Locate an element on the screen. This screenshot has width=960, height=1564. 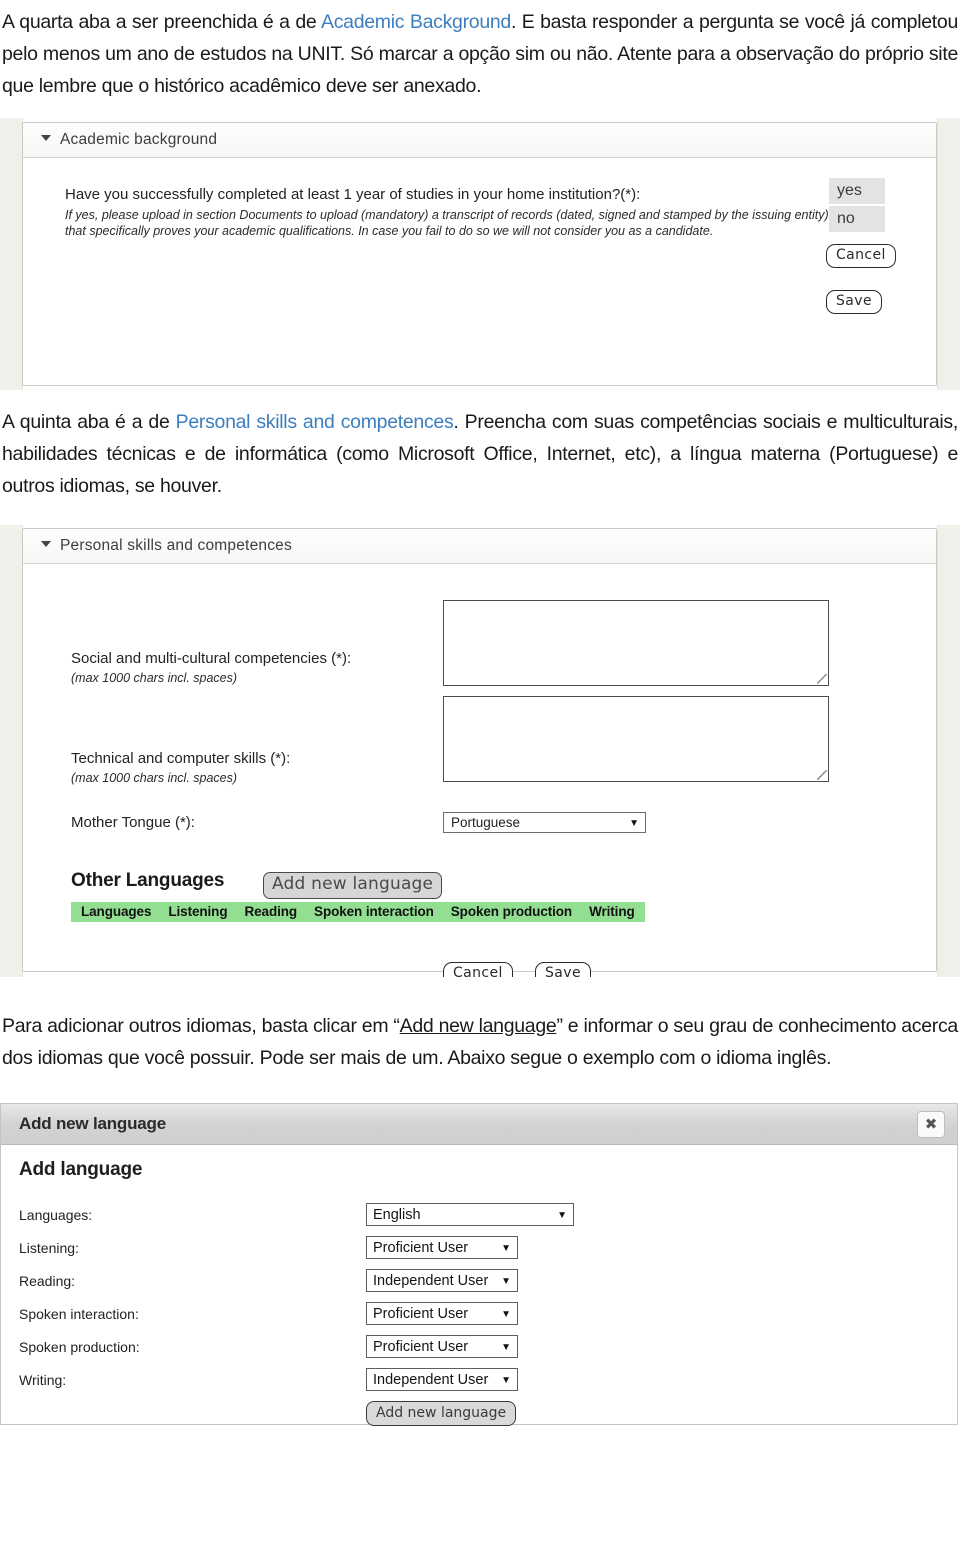
listening-select: Proficient User ▼ is located at coordinates (442, 1247).